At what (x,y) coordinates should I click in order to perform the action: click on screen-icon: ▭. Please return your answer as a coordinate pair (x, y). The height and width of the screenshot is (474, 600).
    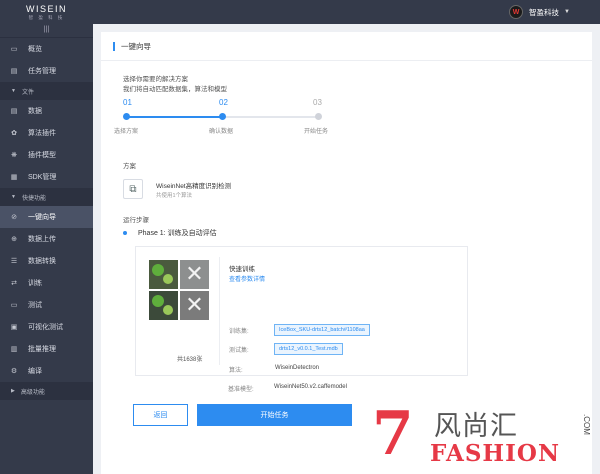
    Looking at the image, I should click on (14, 305).